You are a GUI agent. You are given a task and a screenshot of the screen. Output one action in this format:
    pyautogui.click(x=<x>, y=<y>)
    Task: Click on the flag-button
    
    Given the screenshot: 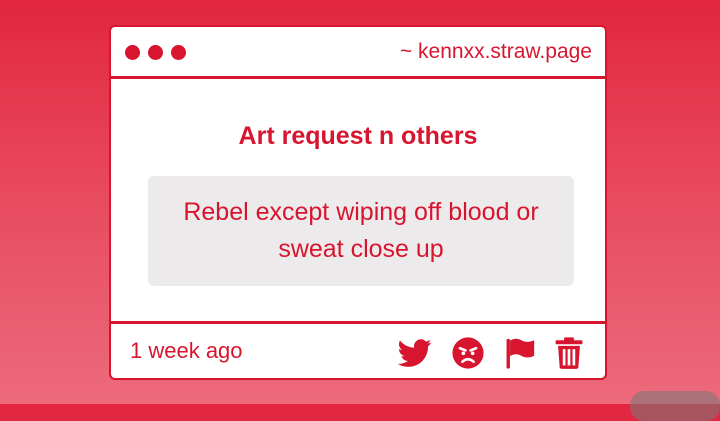 What is the action you would take?
    pyautogui.click(x=520, y=353)
    